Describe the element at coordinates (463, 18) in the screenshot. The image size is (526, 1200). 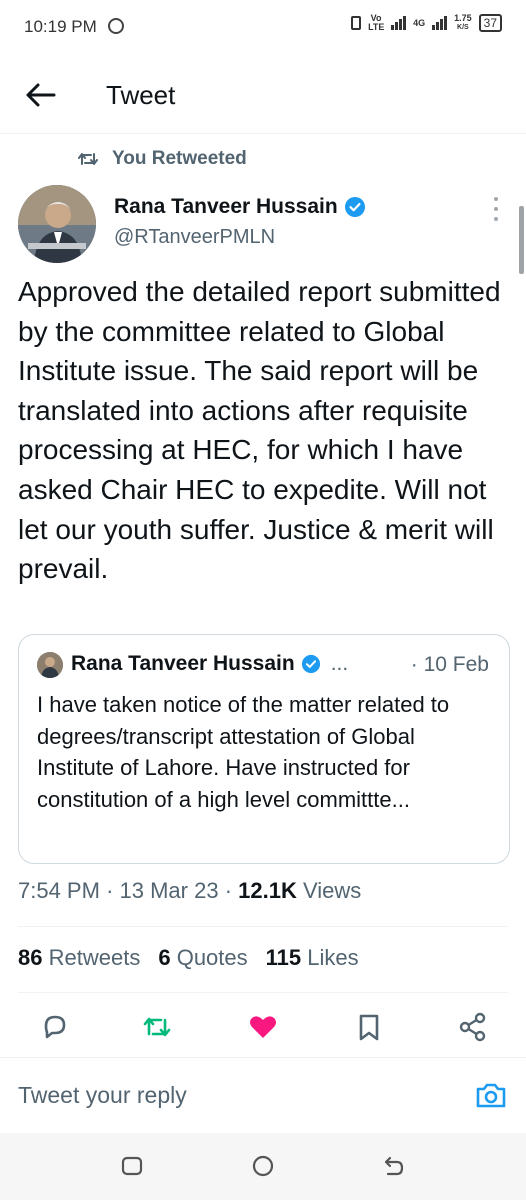
I see `speed-value: 1.75` at that location.